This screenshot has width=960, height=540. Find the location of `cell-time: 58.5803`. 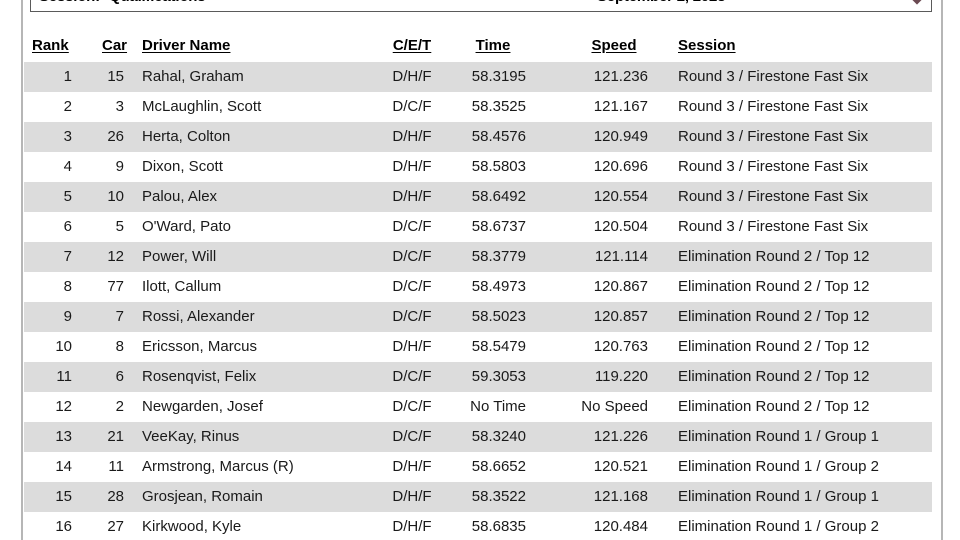

cell-time: 58.5803 is located at coordinates (498, 166).